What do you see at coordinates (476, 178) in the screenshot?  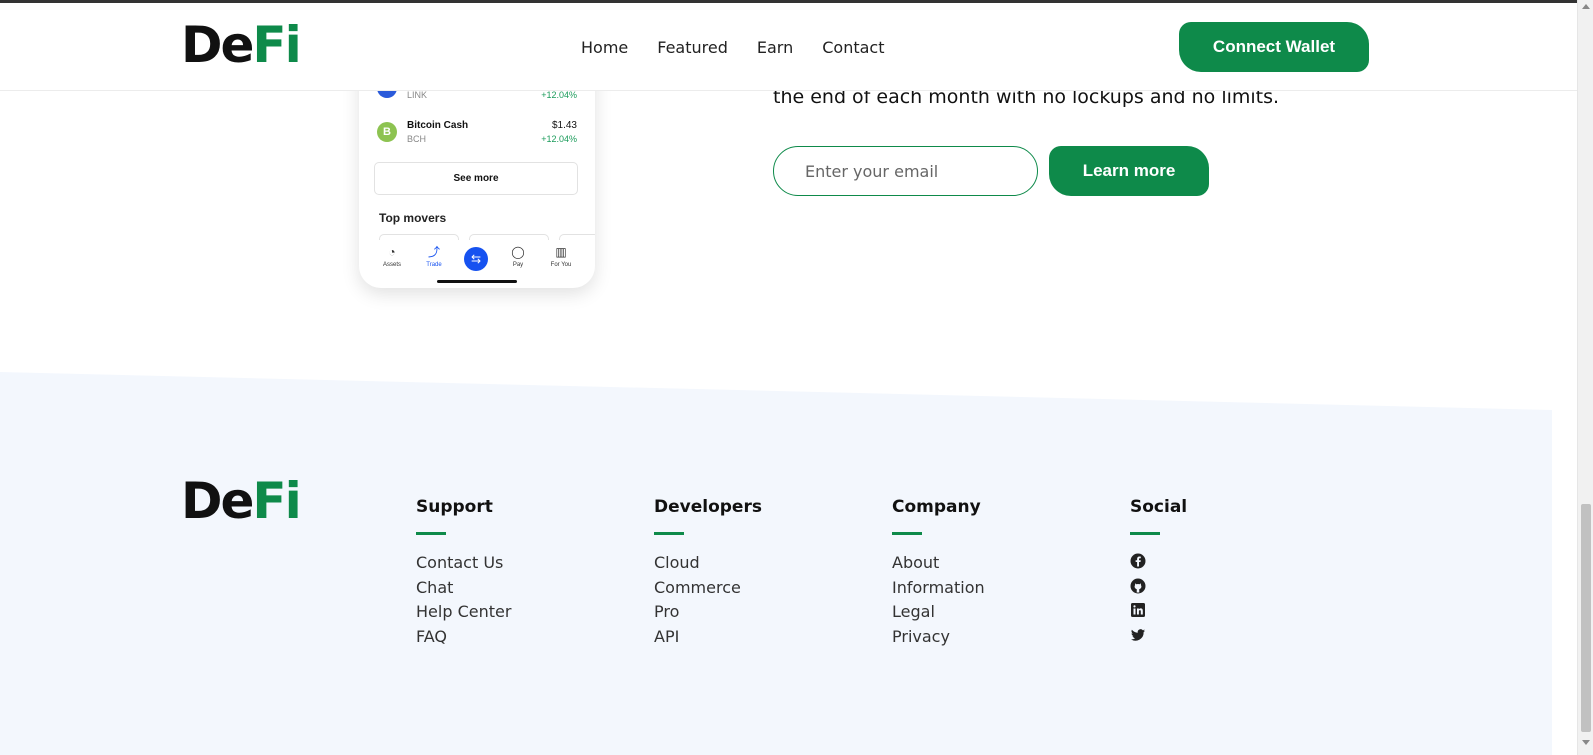 I see `see-more-button: See more` at bounding box center [476, 178].